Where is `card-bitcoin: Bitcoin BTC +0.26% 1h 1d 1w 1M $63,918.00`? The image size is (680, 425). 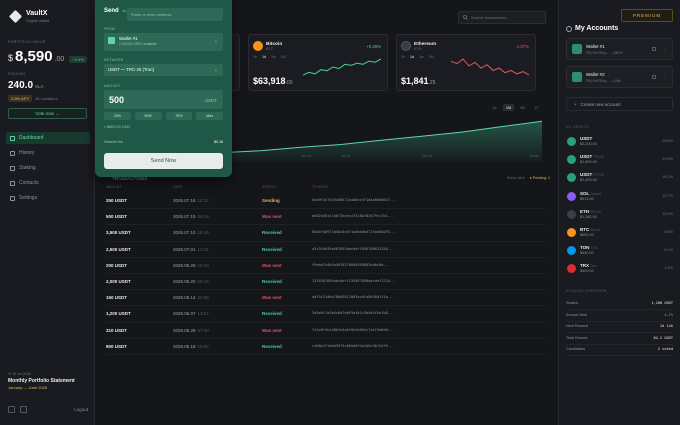
card-bitcoin: Bitcoin BTC +0.26% 1h 1d 1w 1M $63,918.00 is located at coordinates (318, 62).